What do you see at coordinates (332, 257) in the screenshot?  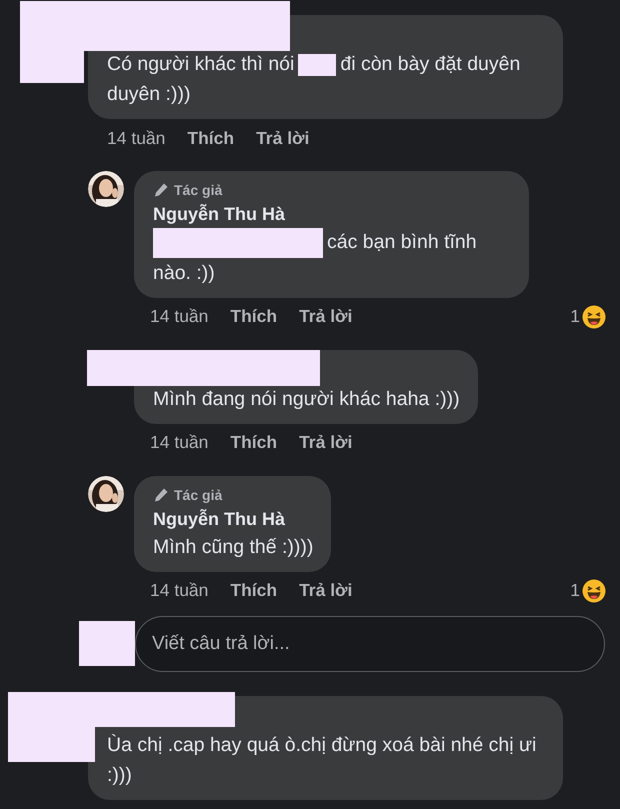 I see `comment-text: các bạn bình tĩnh nào. :))` at bounding box center [332, 257].